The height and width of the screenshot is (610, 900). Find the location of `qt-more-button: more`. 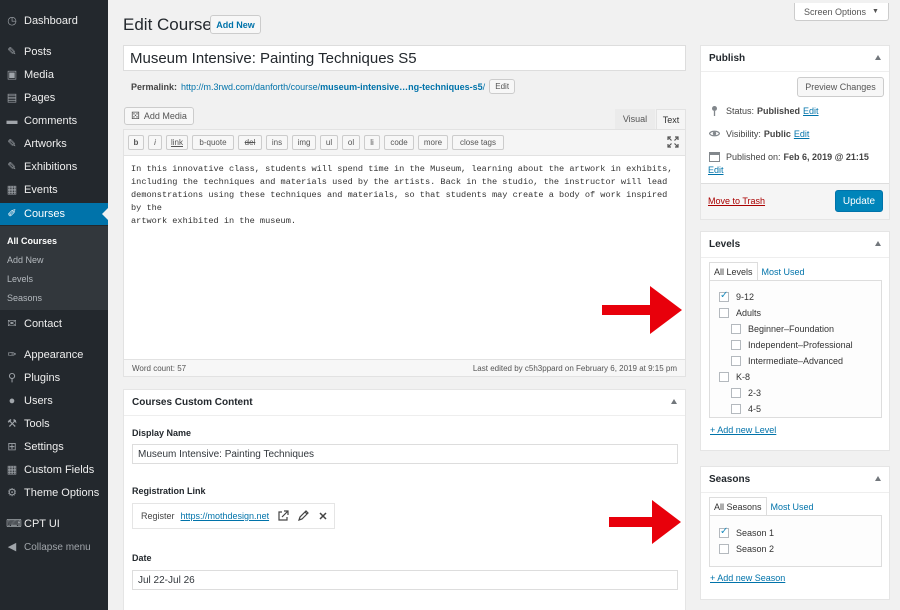

qt-more-button: more is located at coordinates (433, 142).